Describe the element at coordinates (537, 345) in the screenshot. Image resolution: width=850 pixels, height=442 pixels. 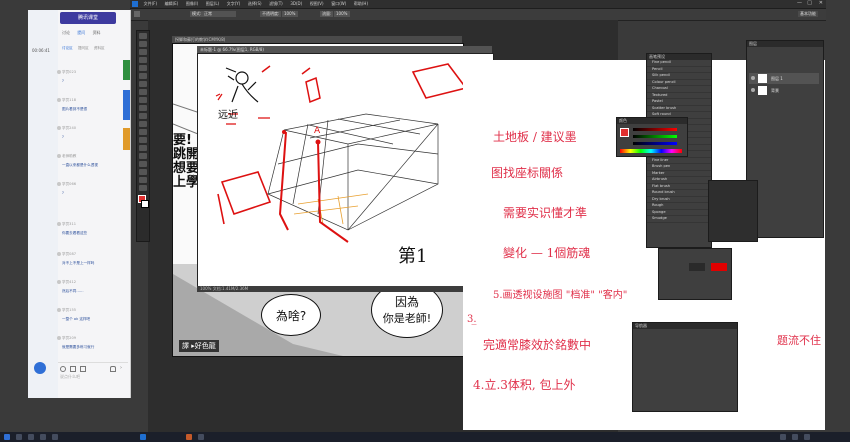
I see `note-line-7: 完適常膝效於銘數中` at that location.